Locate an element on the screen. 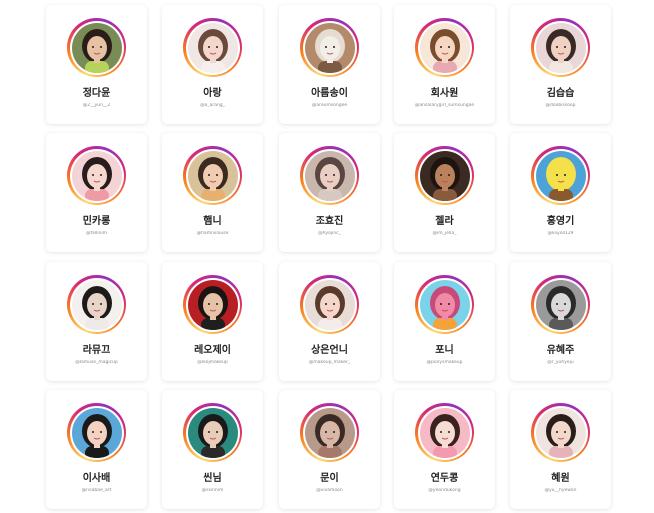 The image size is (654, 513). profile-name: 홍영기 is located at coordinates (560, 221).